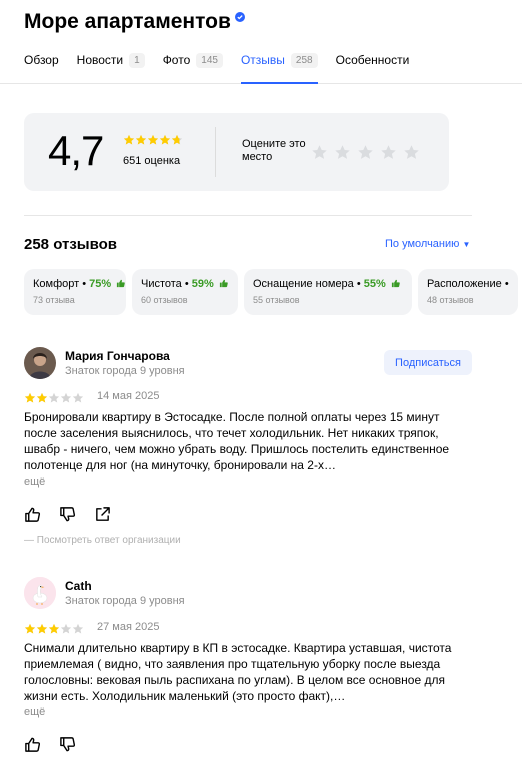 This screenshot has height=768, width=522. What do you see at coordinates (117, 356) in the screenshot?
I see `review-author: Мария Гончарова` at bounding box center [117, 356].